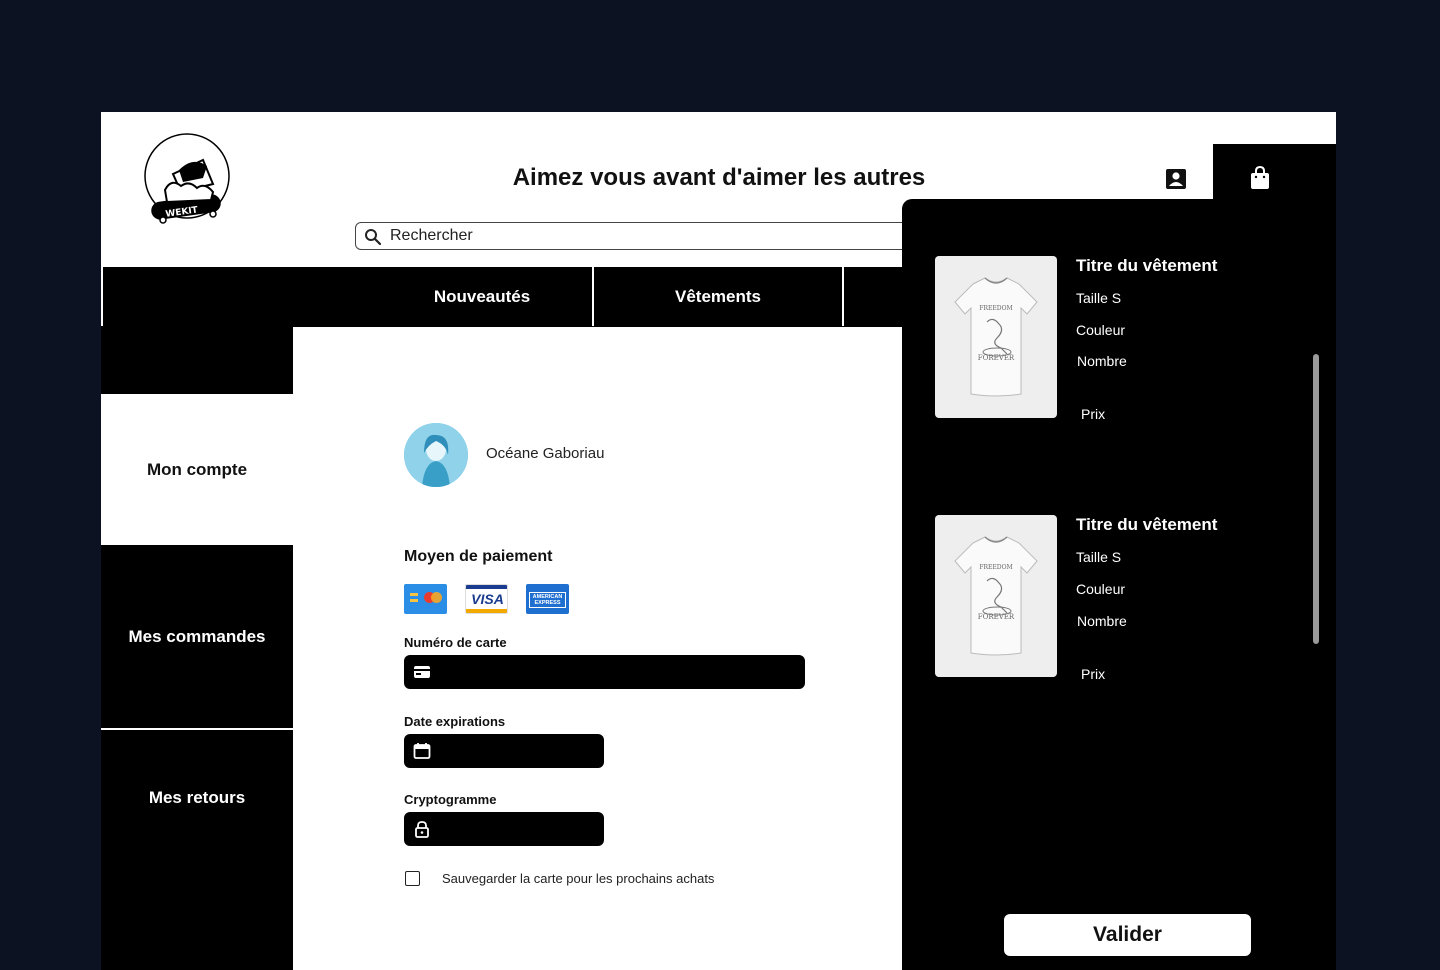 The image size is (1440, 970). I want to click on calendar-icon, so click(422, 751).